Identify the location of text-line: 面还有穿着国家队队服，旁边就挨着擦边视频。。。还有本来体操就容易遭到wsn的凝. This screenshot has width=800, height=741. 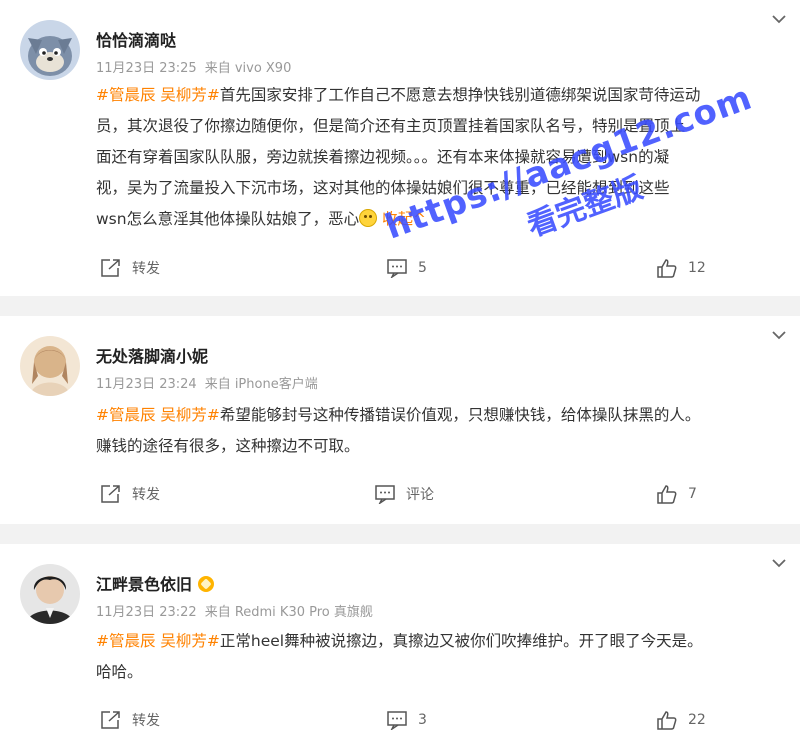
(383, 157).